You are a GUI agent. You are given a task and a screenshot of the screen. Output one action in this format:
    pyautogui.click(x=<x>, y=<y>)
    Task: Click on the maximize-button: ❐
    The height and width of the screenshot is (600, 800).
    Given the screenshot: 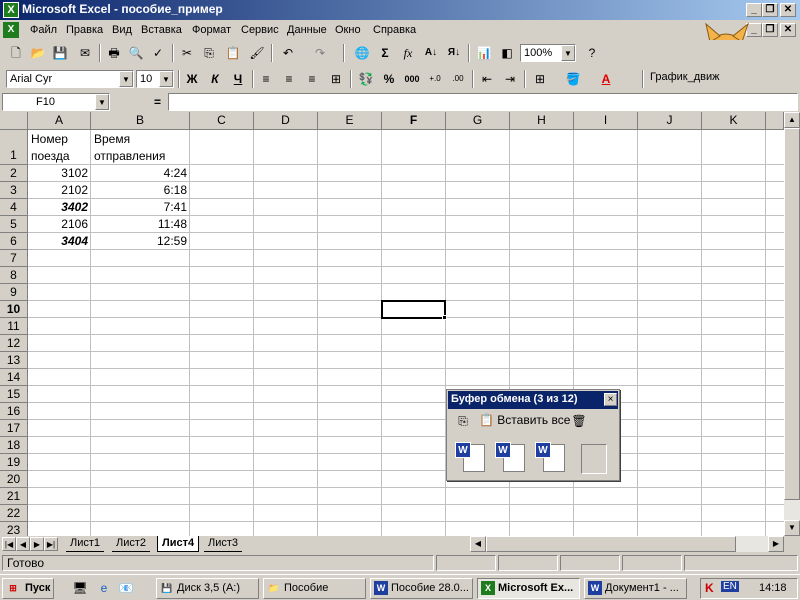 What is the action you would take?
    pyautogui.click(x=770, y=10)
    